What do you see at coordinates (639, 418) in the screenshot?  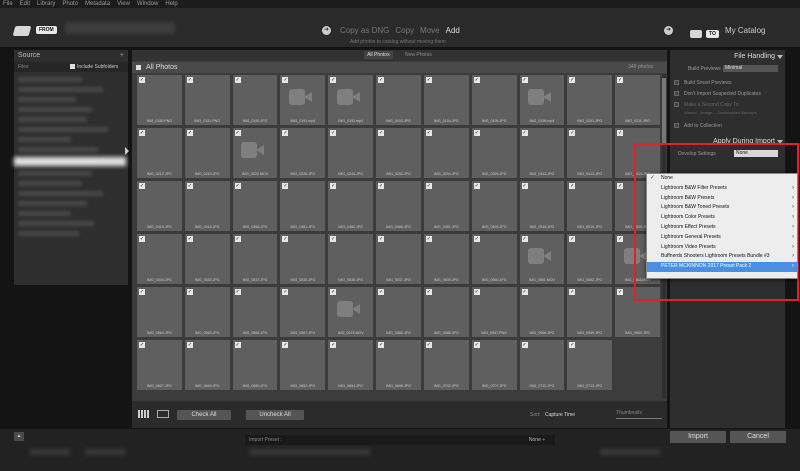 I see `thumbnail-size-slider` at bounding box center [639, 418].